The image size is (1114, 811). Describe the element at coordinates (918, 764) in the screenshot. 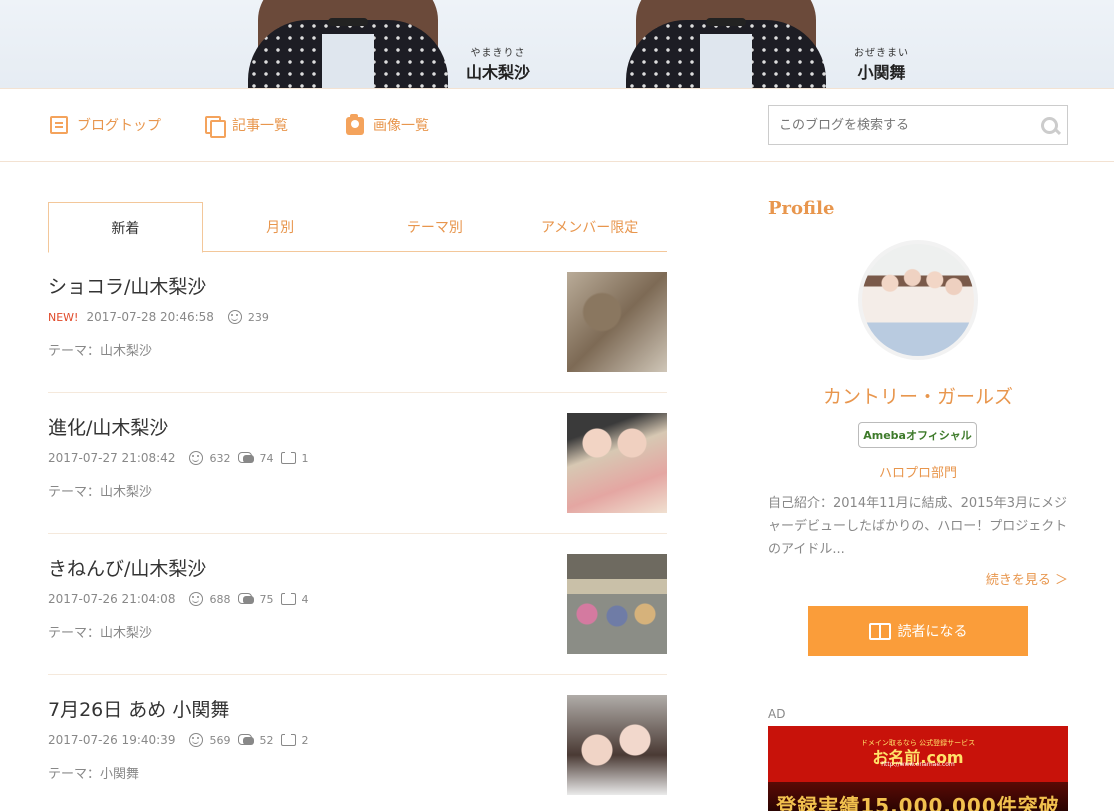

I see `ad-url: http://www.onamae.com` at that location.